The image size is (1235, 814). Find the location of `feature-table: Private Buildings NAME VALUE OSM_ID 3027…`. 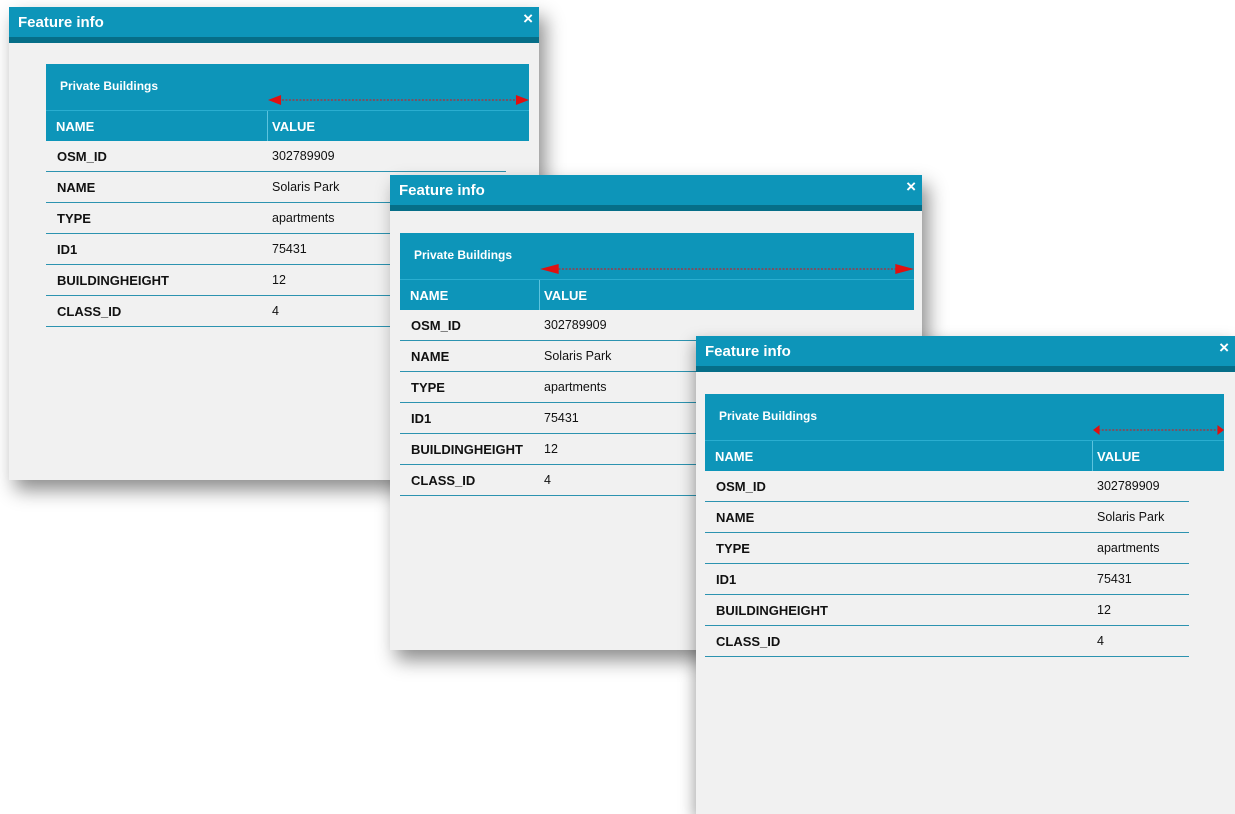

feature-table: Private Buildings NAME VALUE OSM_ID 3027… is located at coordinates (964, 525).